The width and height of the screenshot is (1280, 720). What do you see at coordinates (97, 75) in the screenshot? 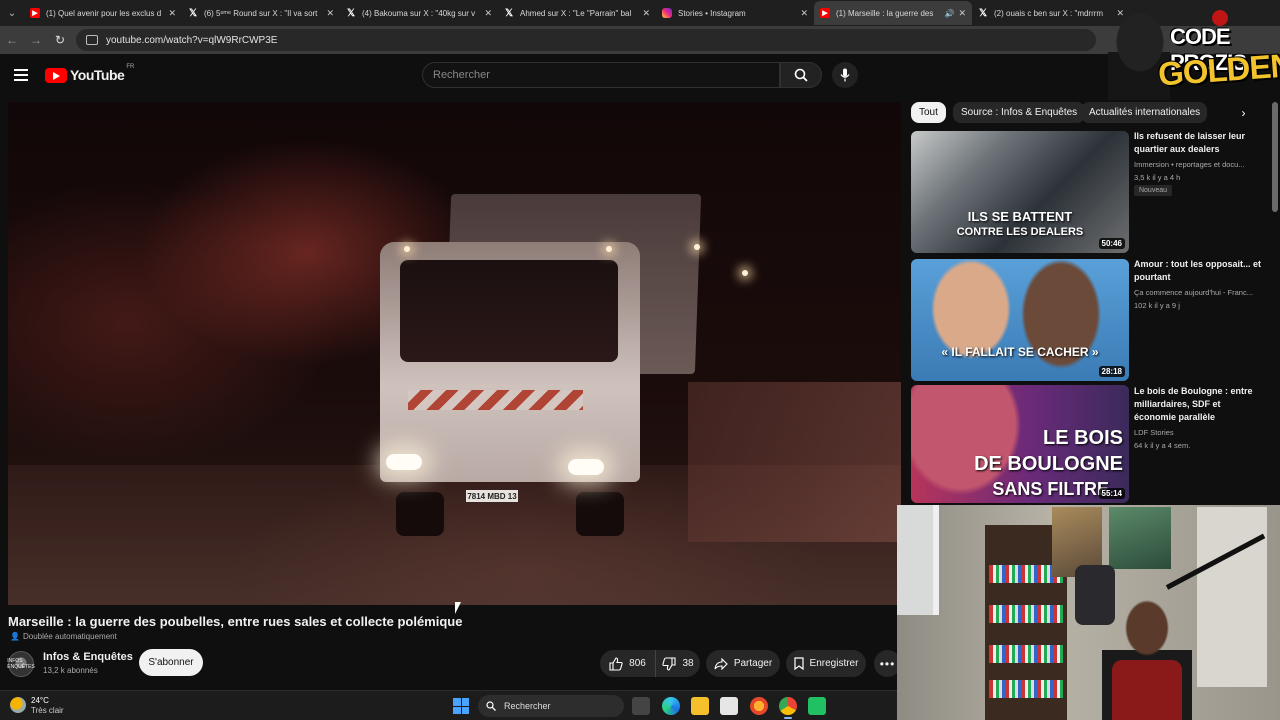
I see `logo-text: YouTube` at bounding box center [97, 75].